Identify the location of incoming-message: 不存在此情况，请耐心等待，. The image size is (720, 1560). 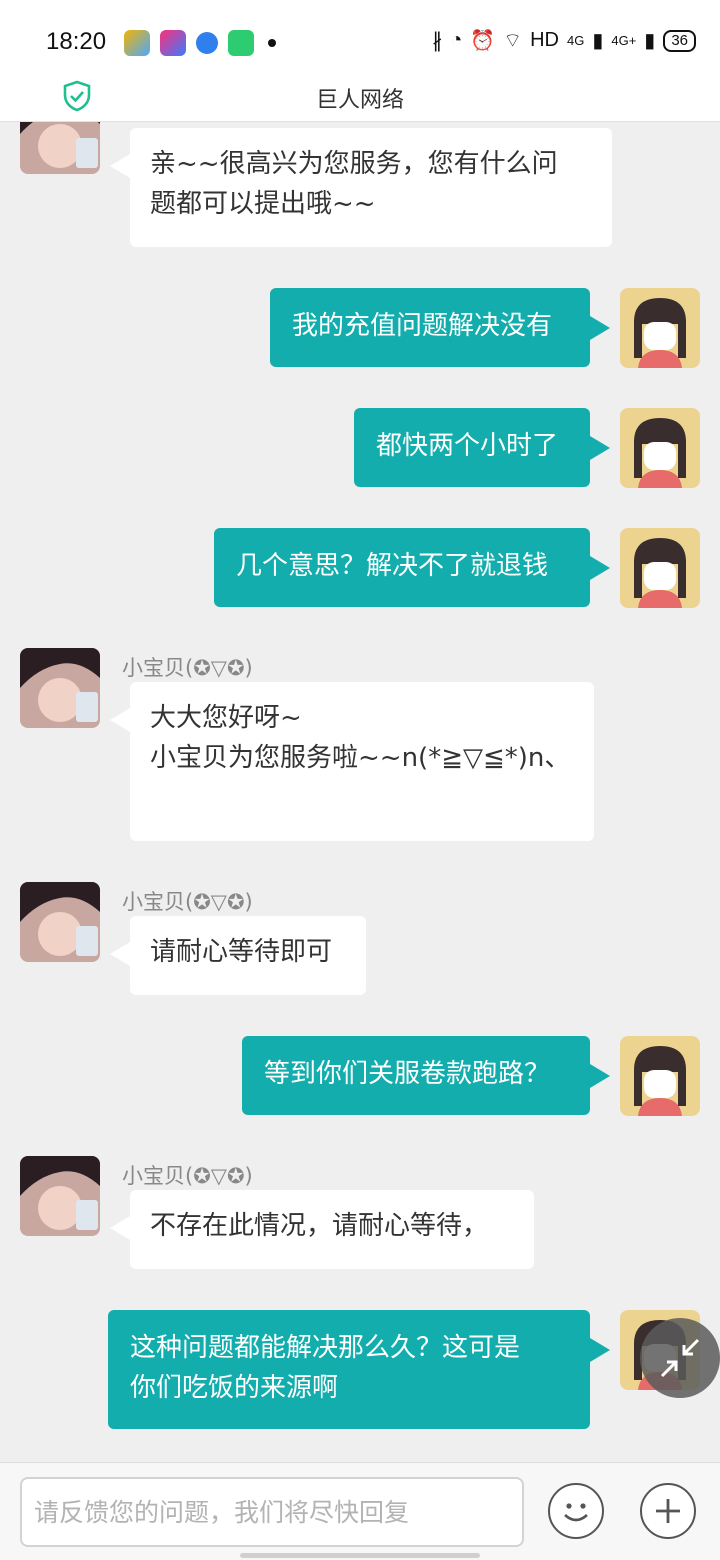
(322, 1229).